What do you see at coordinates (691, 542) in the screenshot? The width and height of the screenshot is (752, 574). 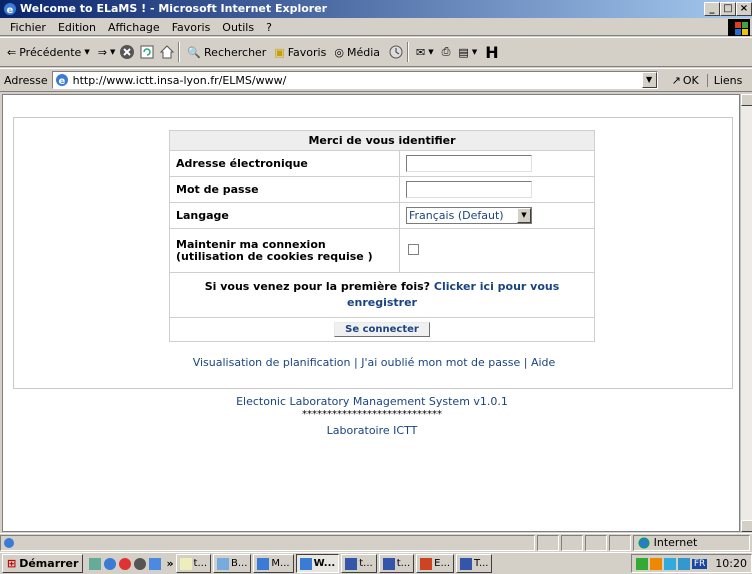 I see `zone-cell: Internet` at bounding box center [691, 542].